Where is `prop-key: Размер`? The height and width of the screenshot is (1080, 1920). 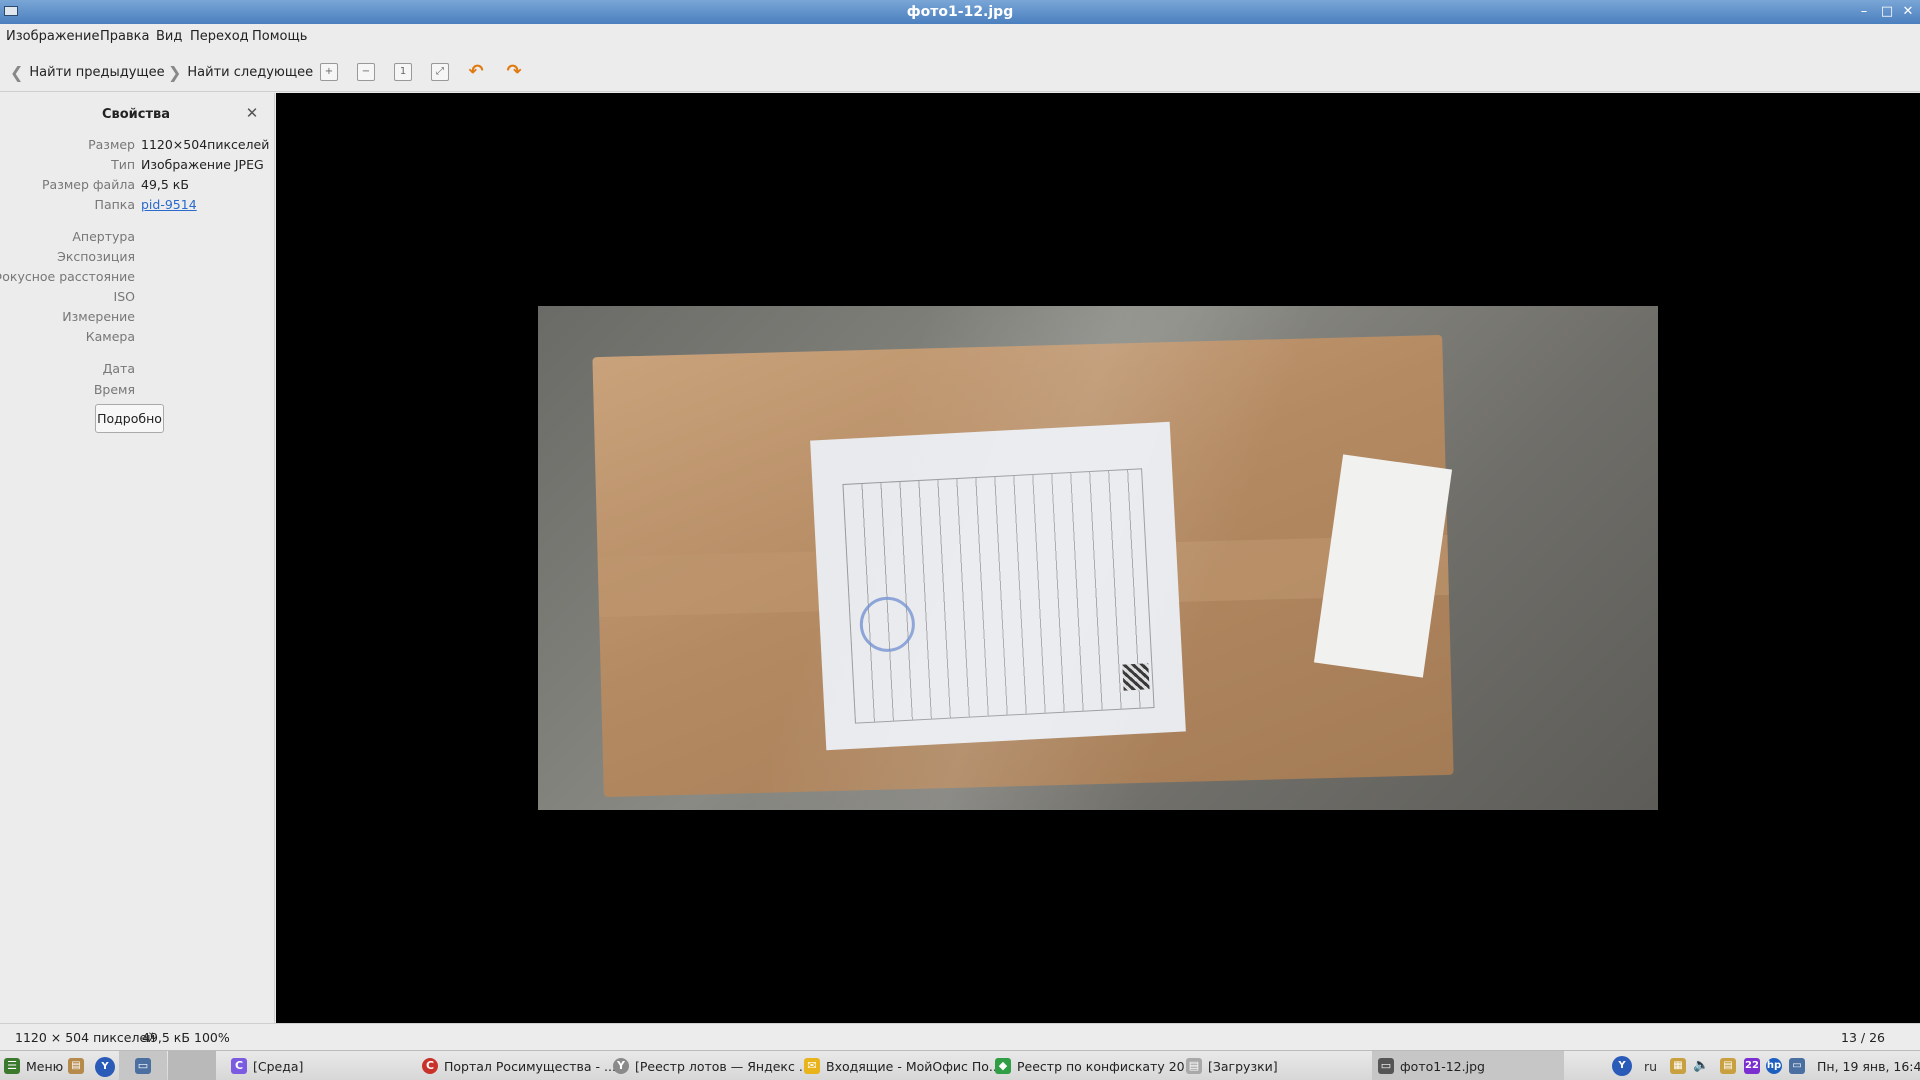
prop-key: Размер is located at coordinates (111, 144).